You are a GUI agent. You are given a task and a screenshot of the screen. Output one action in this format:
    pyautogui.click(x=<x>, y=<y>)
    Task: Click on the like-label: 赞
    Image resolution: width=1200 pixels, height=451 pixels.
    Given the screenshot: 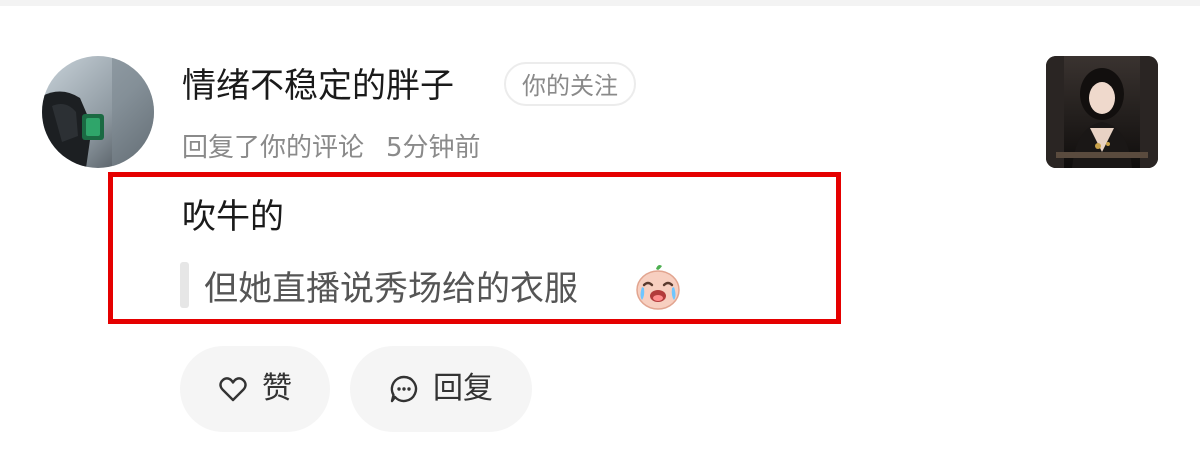 What is the action you would take?
    pyautogui.click(x=277, y=388)
    